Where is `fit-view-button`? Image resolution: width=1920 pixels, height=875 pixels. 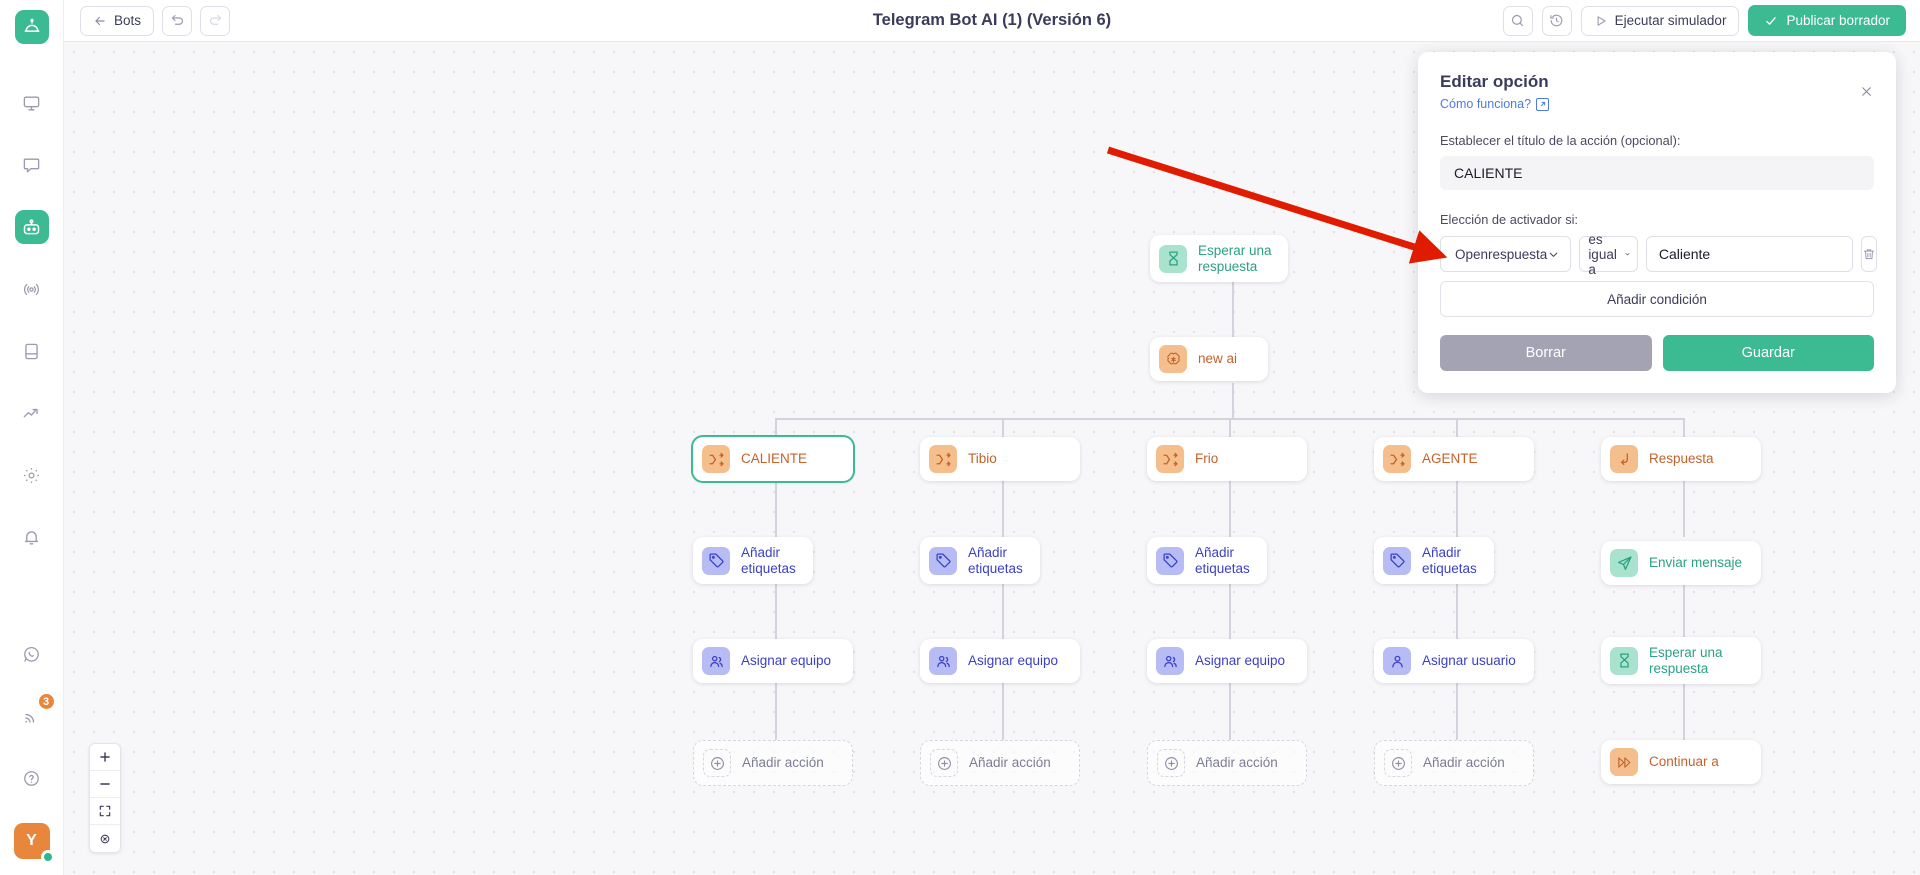
fit-view-button is located at coordinates (105, 811).